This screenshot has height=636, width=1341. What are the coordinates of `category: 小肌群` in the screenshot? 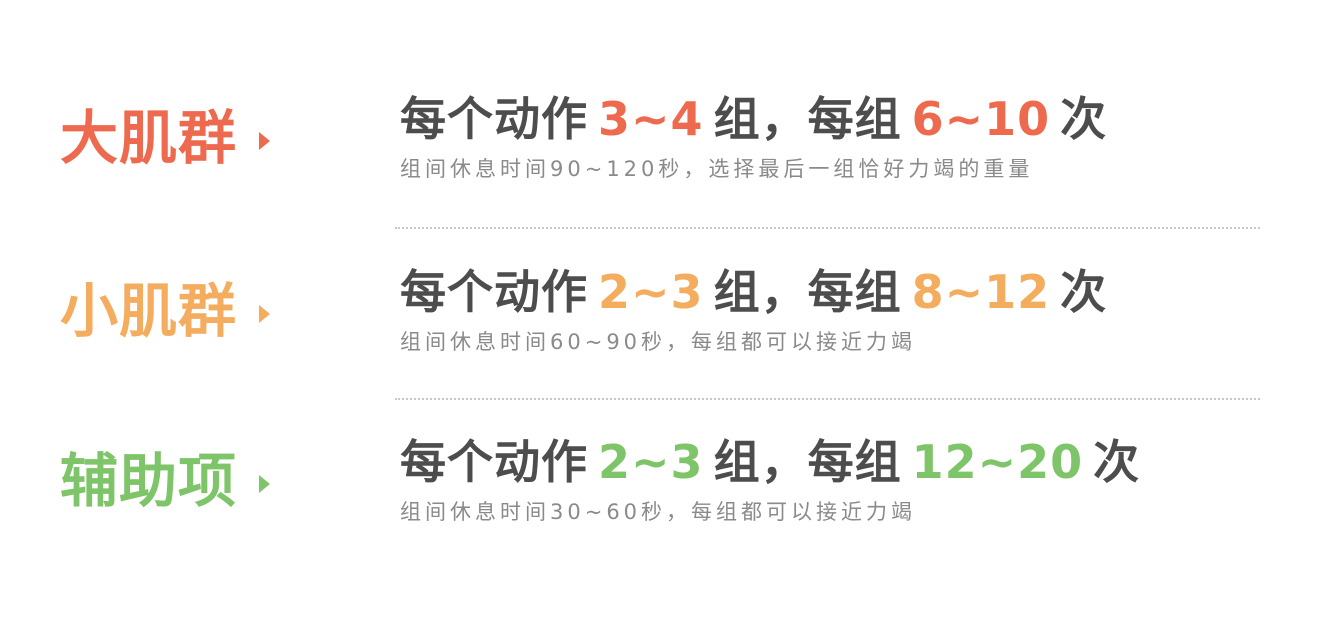 It's located at (165, 311).